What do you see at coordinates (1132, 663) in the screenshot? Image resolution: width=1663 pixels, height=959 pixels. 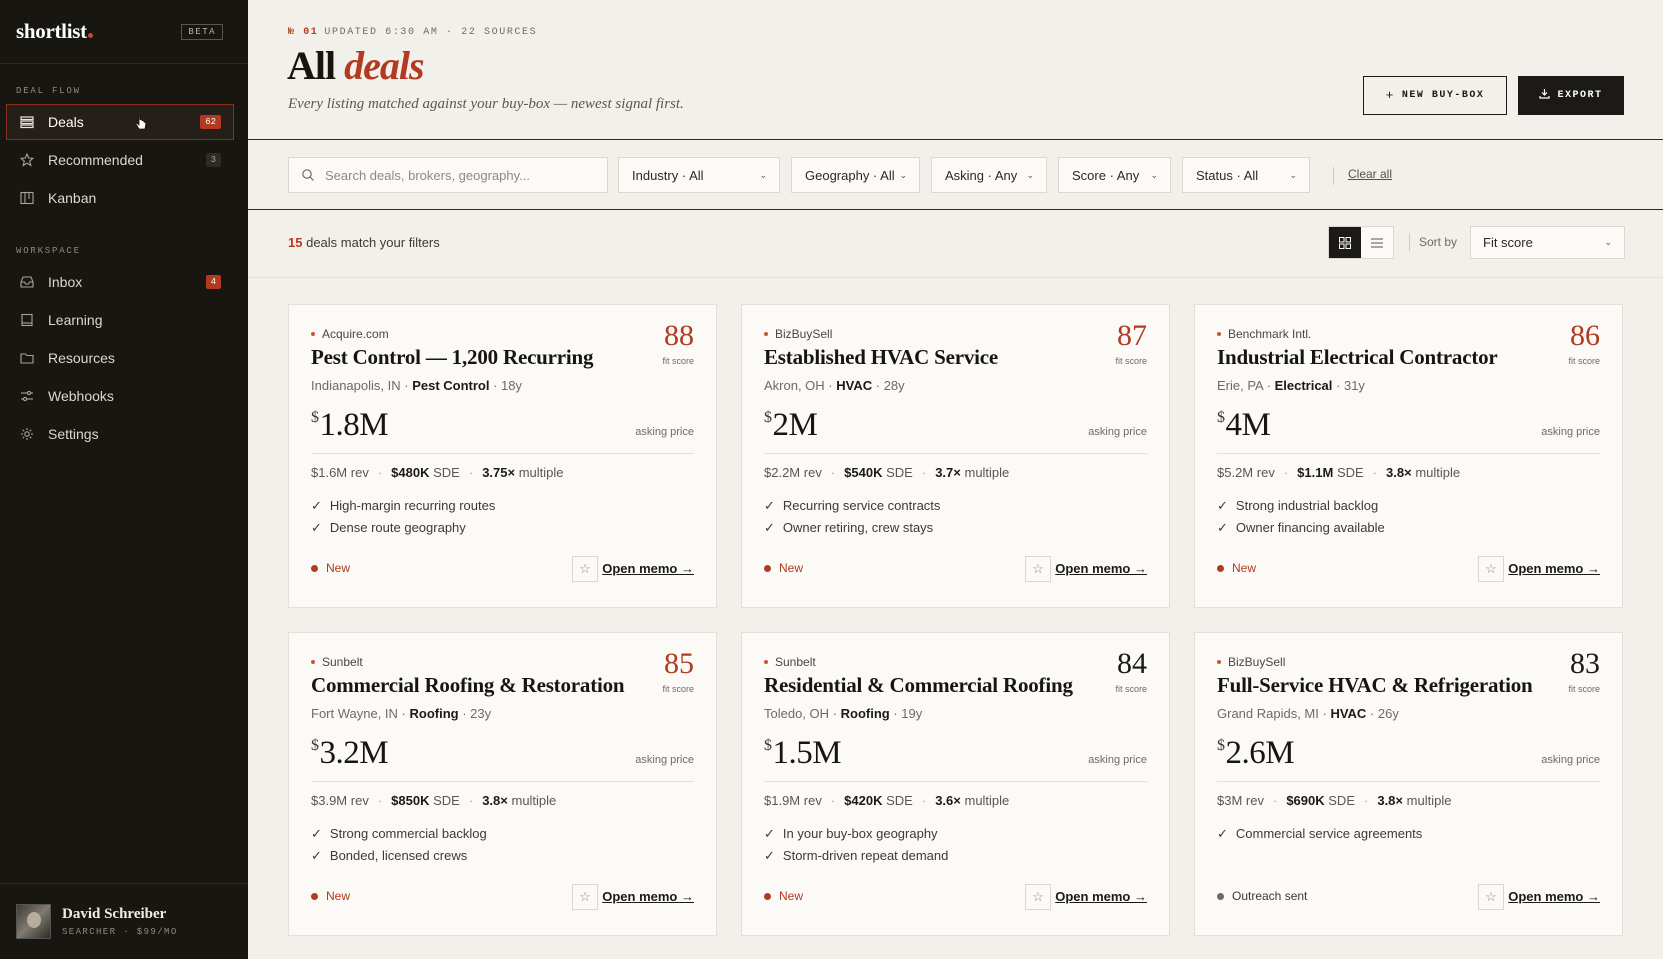 I see `fit-score: 84` at bounding box center [1132, 663].